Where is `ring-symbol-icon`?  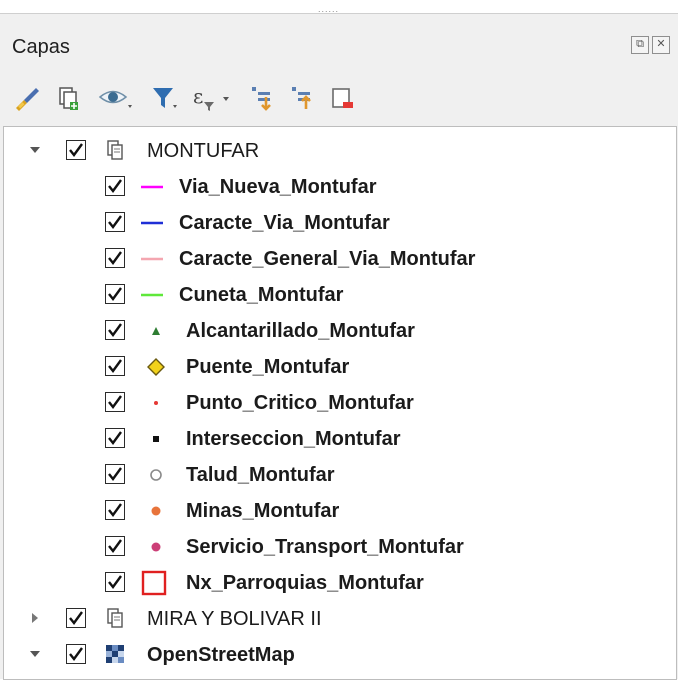
ring-symbol-icon is located at coordinates (156, 475).